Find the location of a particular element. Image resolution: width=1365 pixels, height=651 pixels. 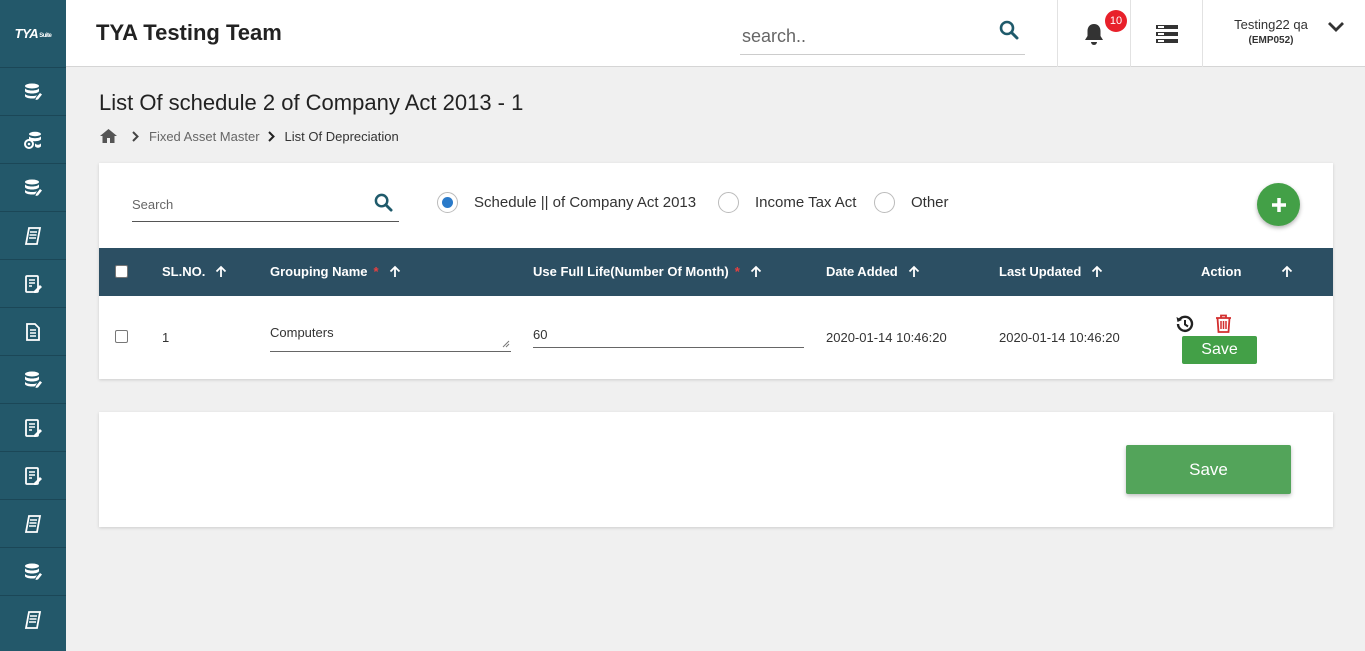

document-icon is located at coordinates (33, 331).